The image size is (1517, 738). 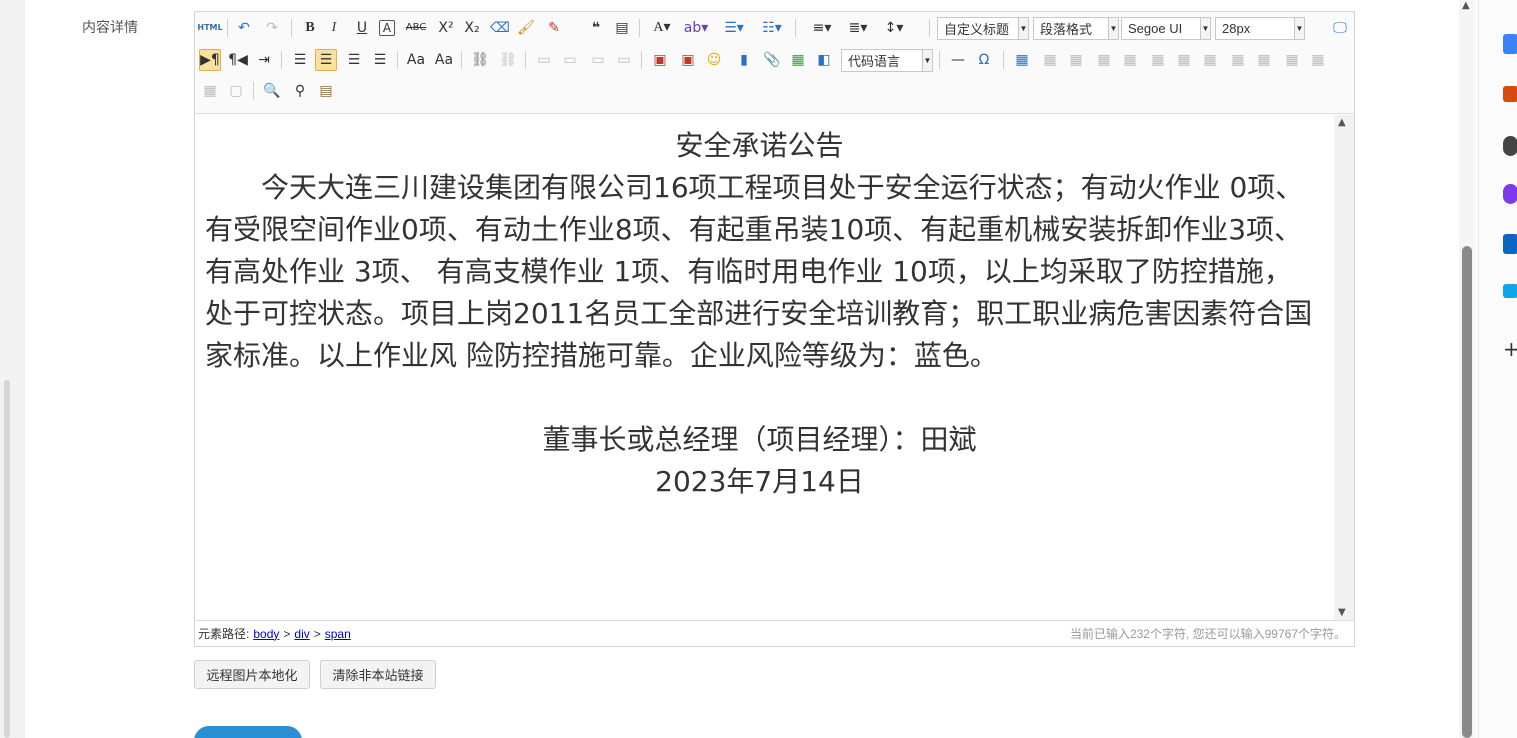 I want to click on background-color-icon: ab▾, so click(x=696, y=28).